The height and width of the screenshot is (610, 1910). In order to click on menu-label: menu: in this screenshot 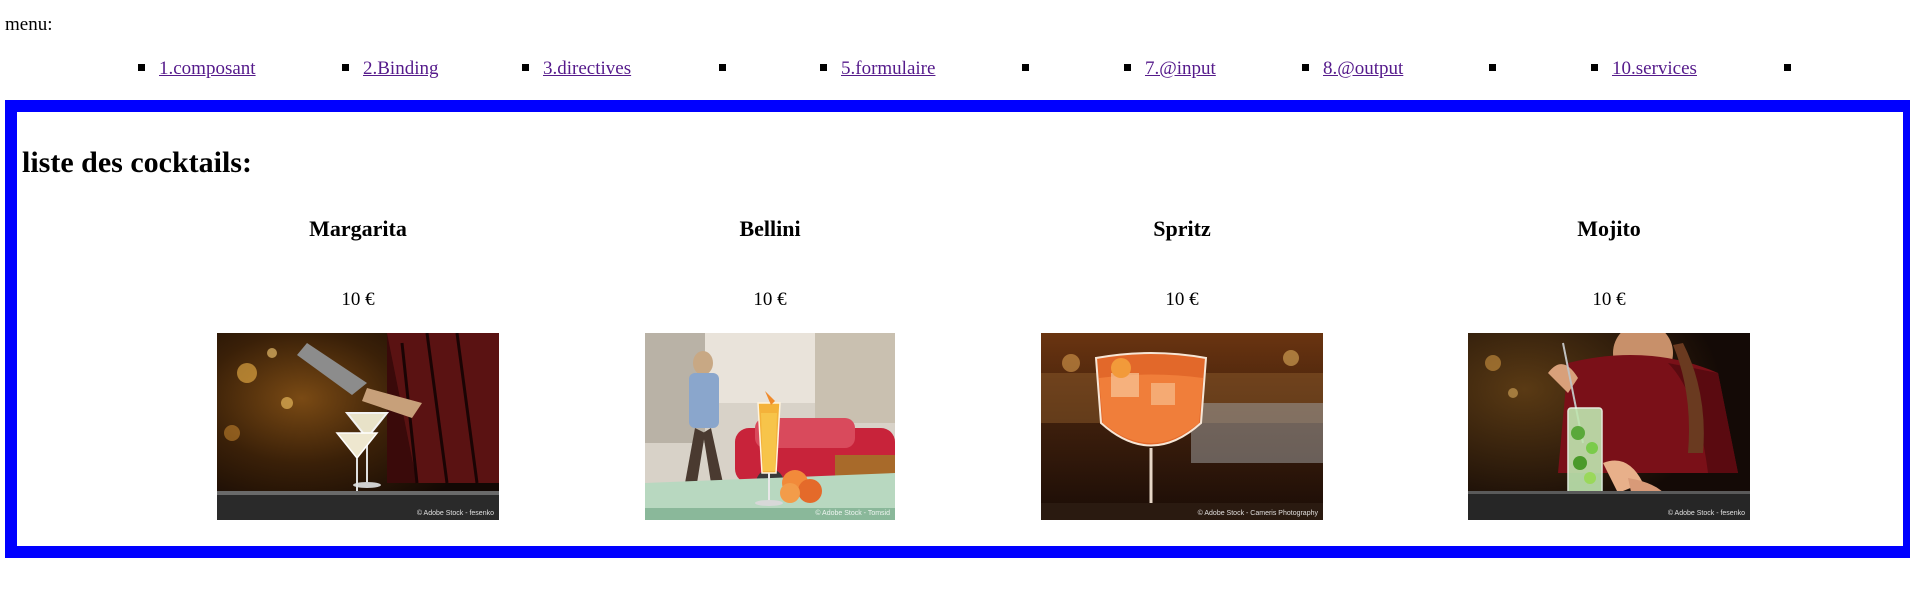, I will do `click(29, 24)`.